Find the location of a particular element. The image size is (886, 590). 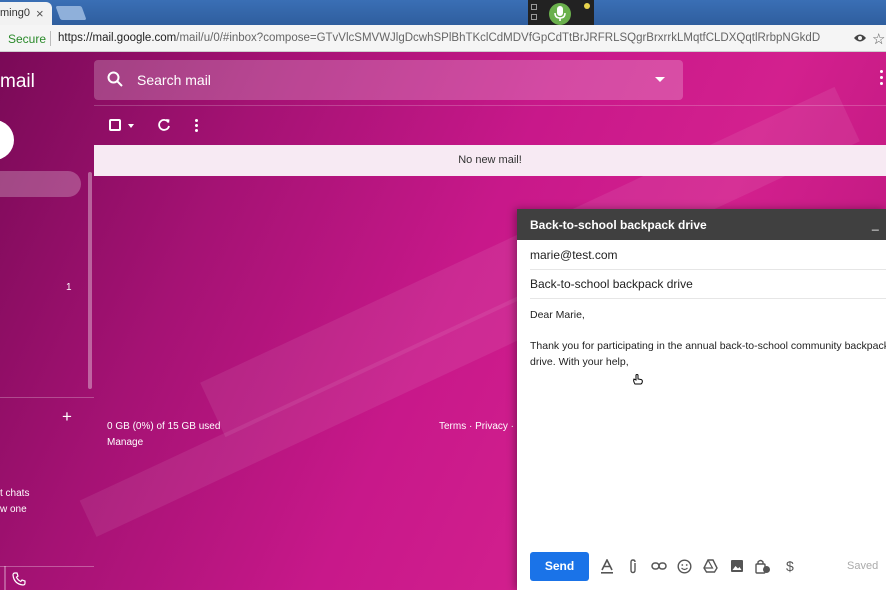

confidential-mode-icon is located at coordinates (763, 566).